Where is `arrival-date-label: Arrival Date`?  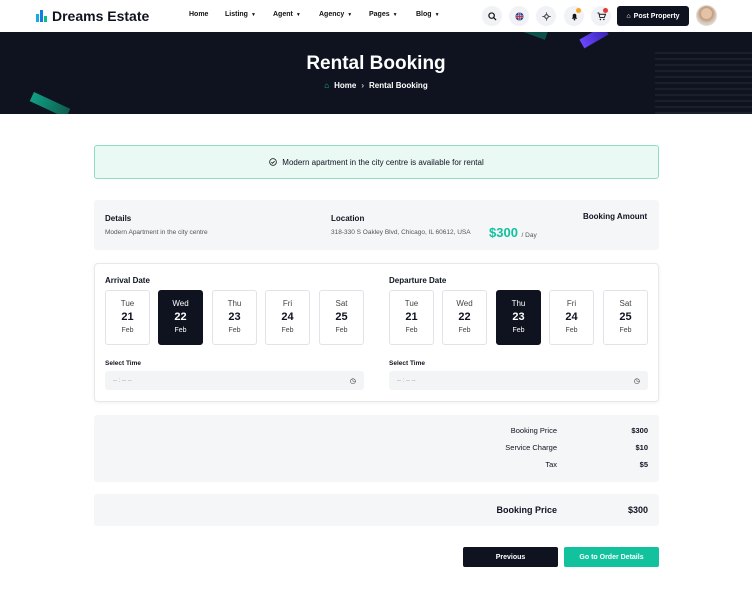 arrival-date-label: Arrival Date is located at coordinates (127, 280).